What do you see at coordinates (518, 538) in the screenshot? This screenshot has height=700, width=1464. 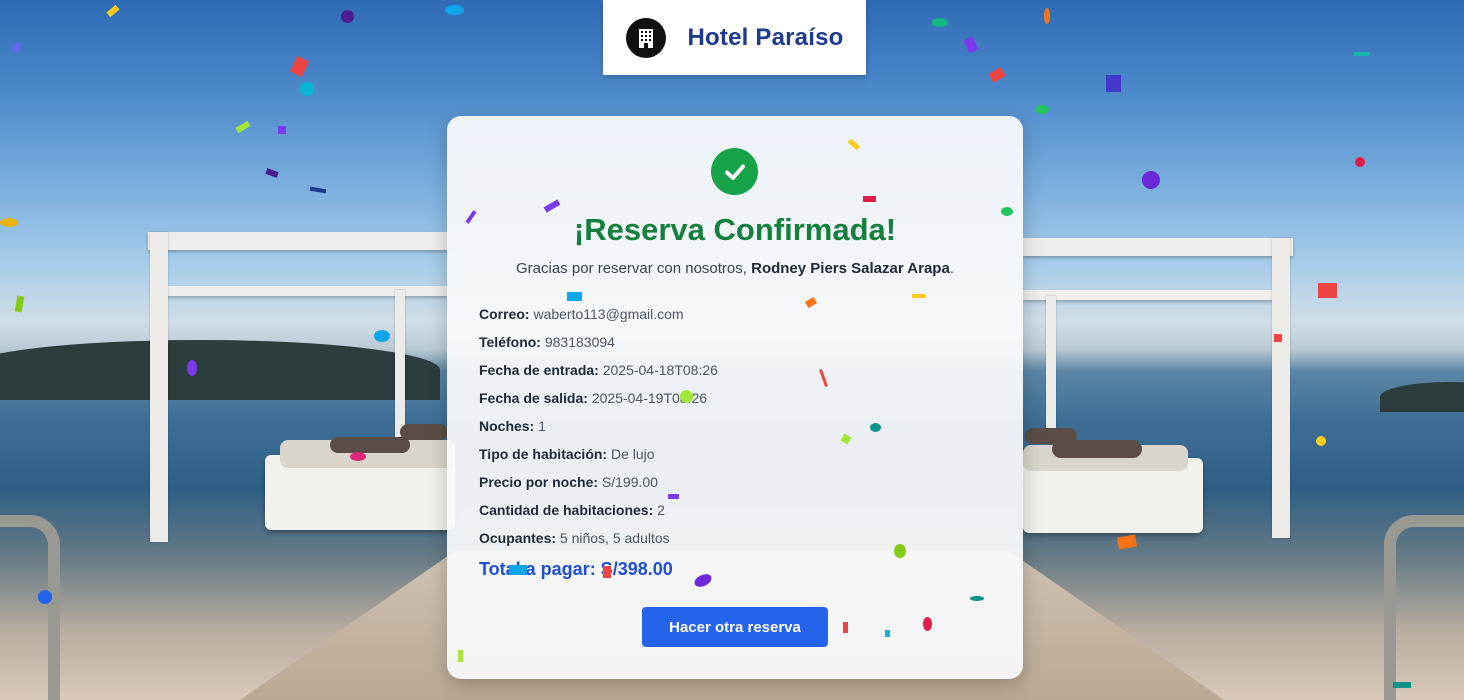 I see `detail-label: Ocupantes:` at bounding box center [518, 538].